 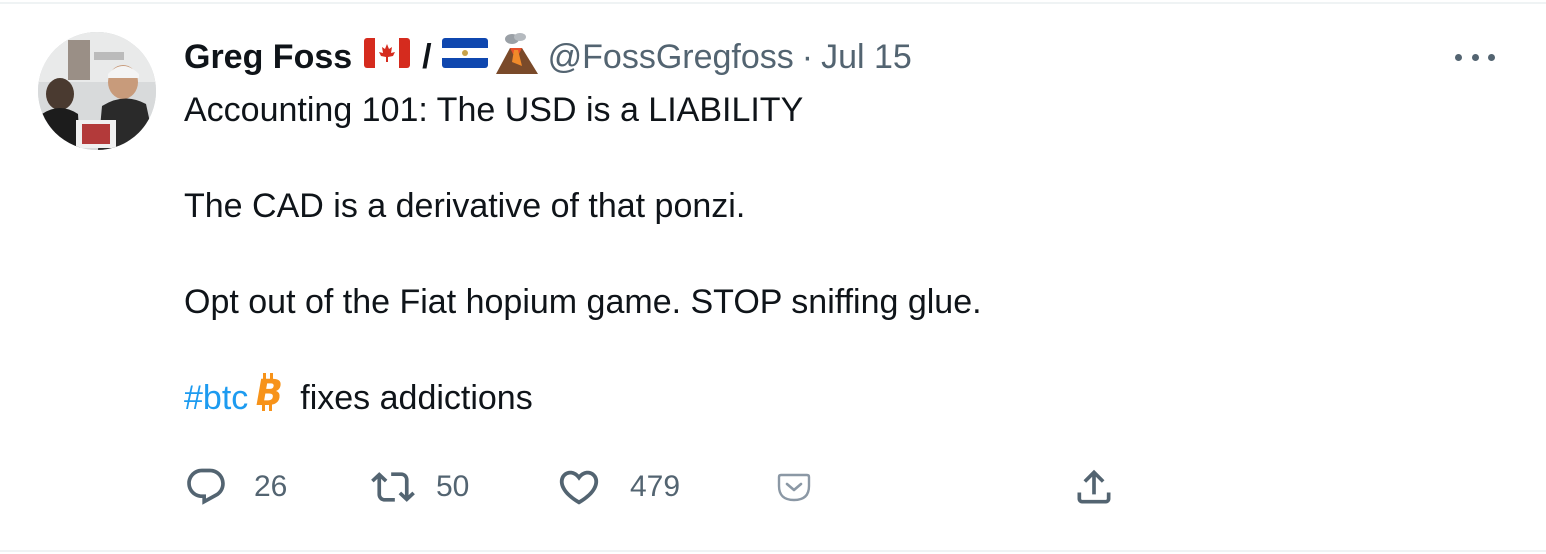 I want to click on heart-icon, so click(x=579, y=487).